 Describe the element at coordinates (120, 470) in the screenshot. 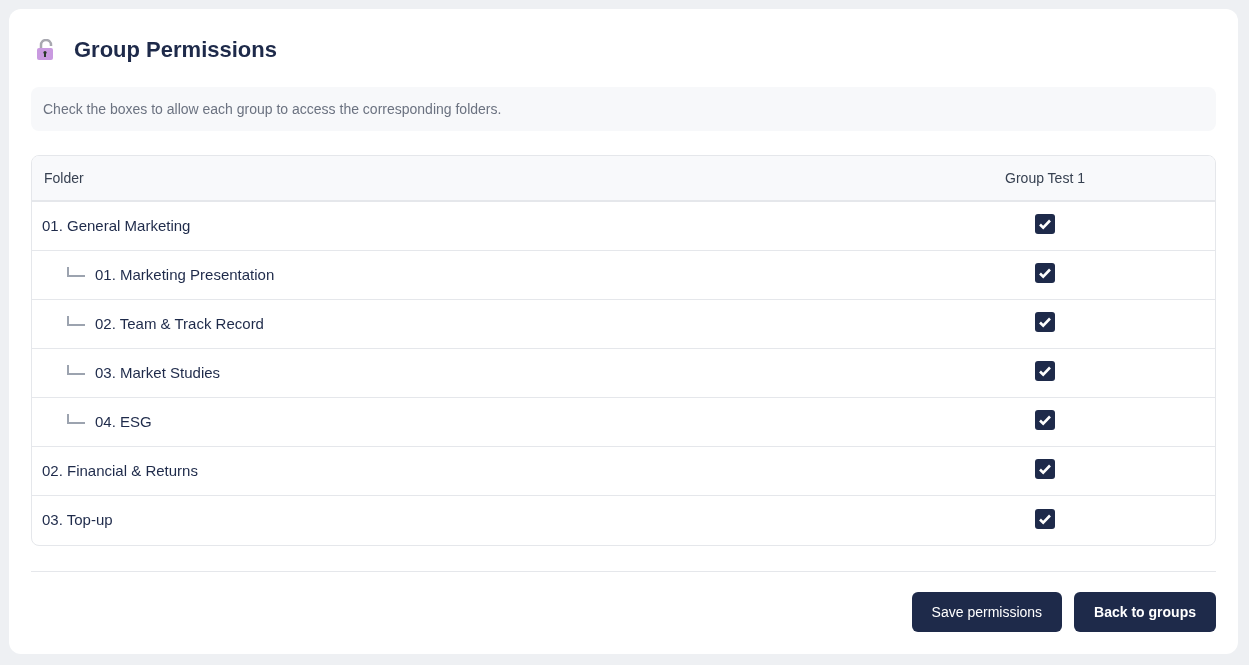

I see `folder-name: 02. Financial & Returns` at that location.